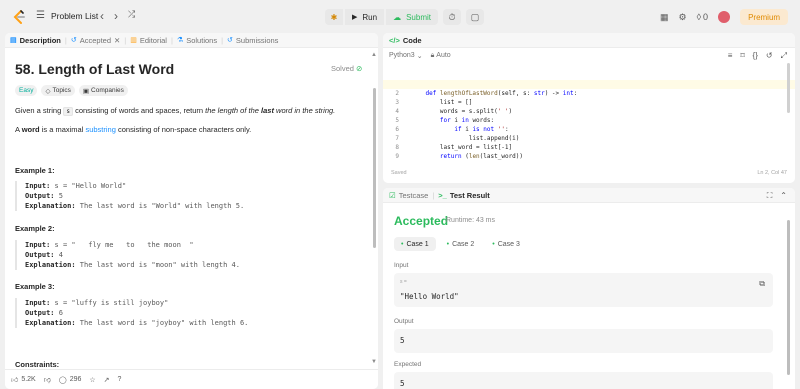 The image size is (800, 389). I want to click on case-tab-1: • Case 1, so click(415, 244).